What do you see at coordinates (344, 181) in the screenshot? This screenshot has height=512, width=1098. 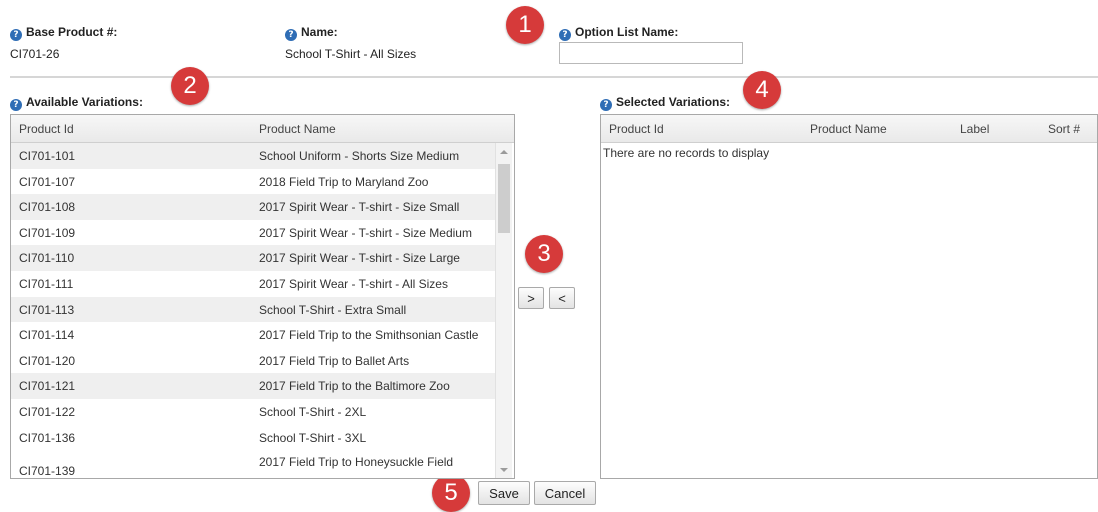 I see `product-name-cell: 2018 Field Trip to Maryland Zoo` at bounding box center [344, 181].